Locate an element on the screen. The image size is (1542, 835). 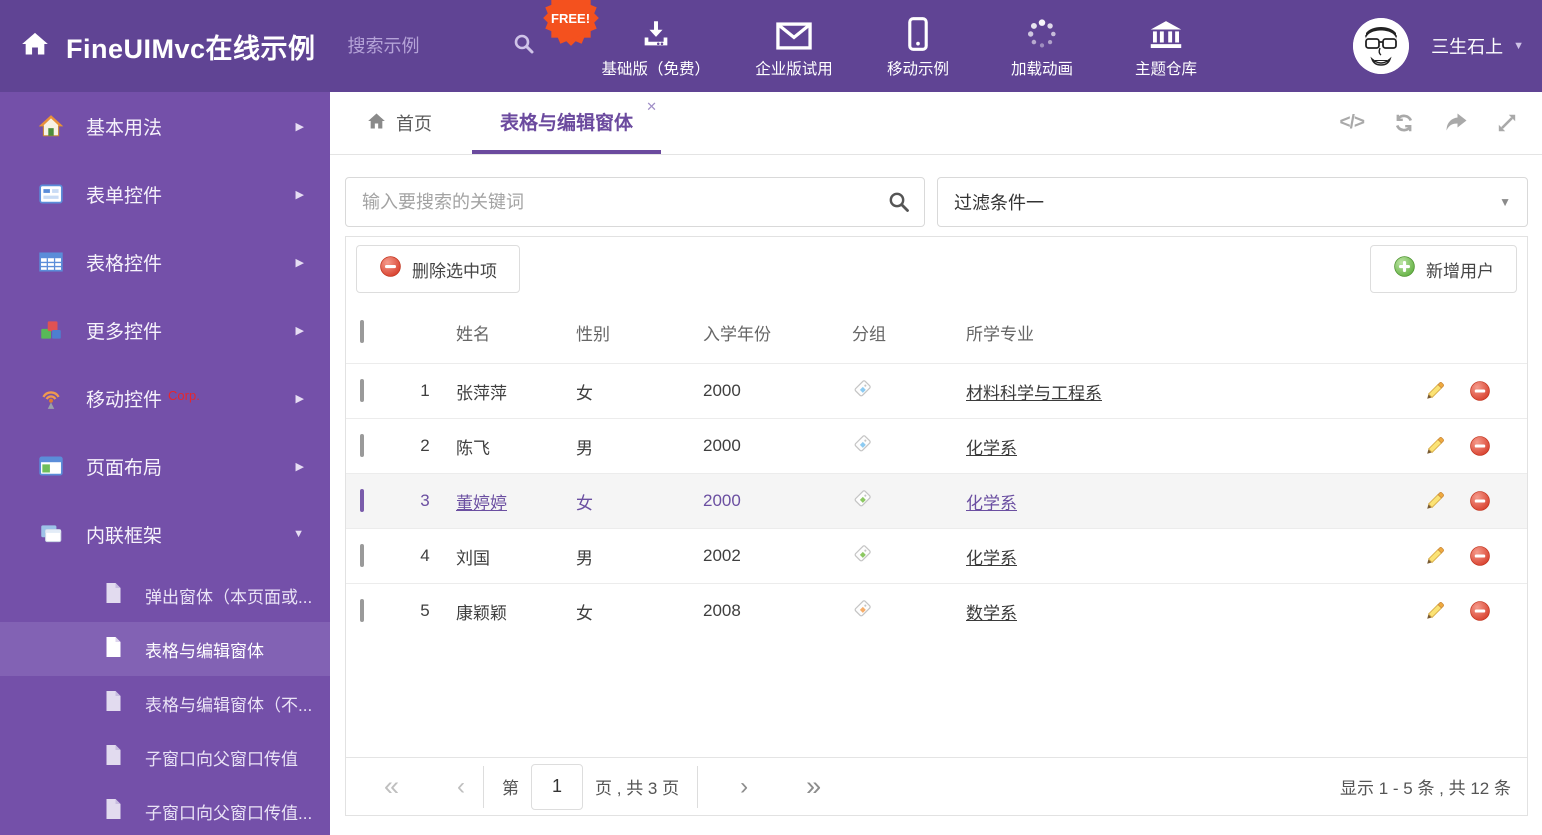
cell-name: 董婷婷 is located at coordinates (481, 503).